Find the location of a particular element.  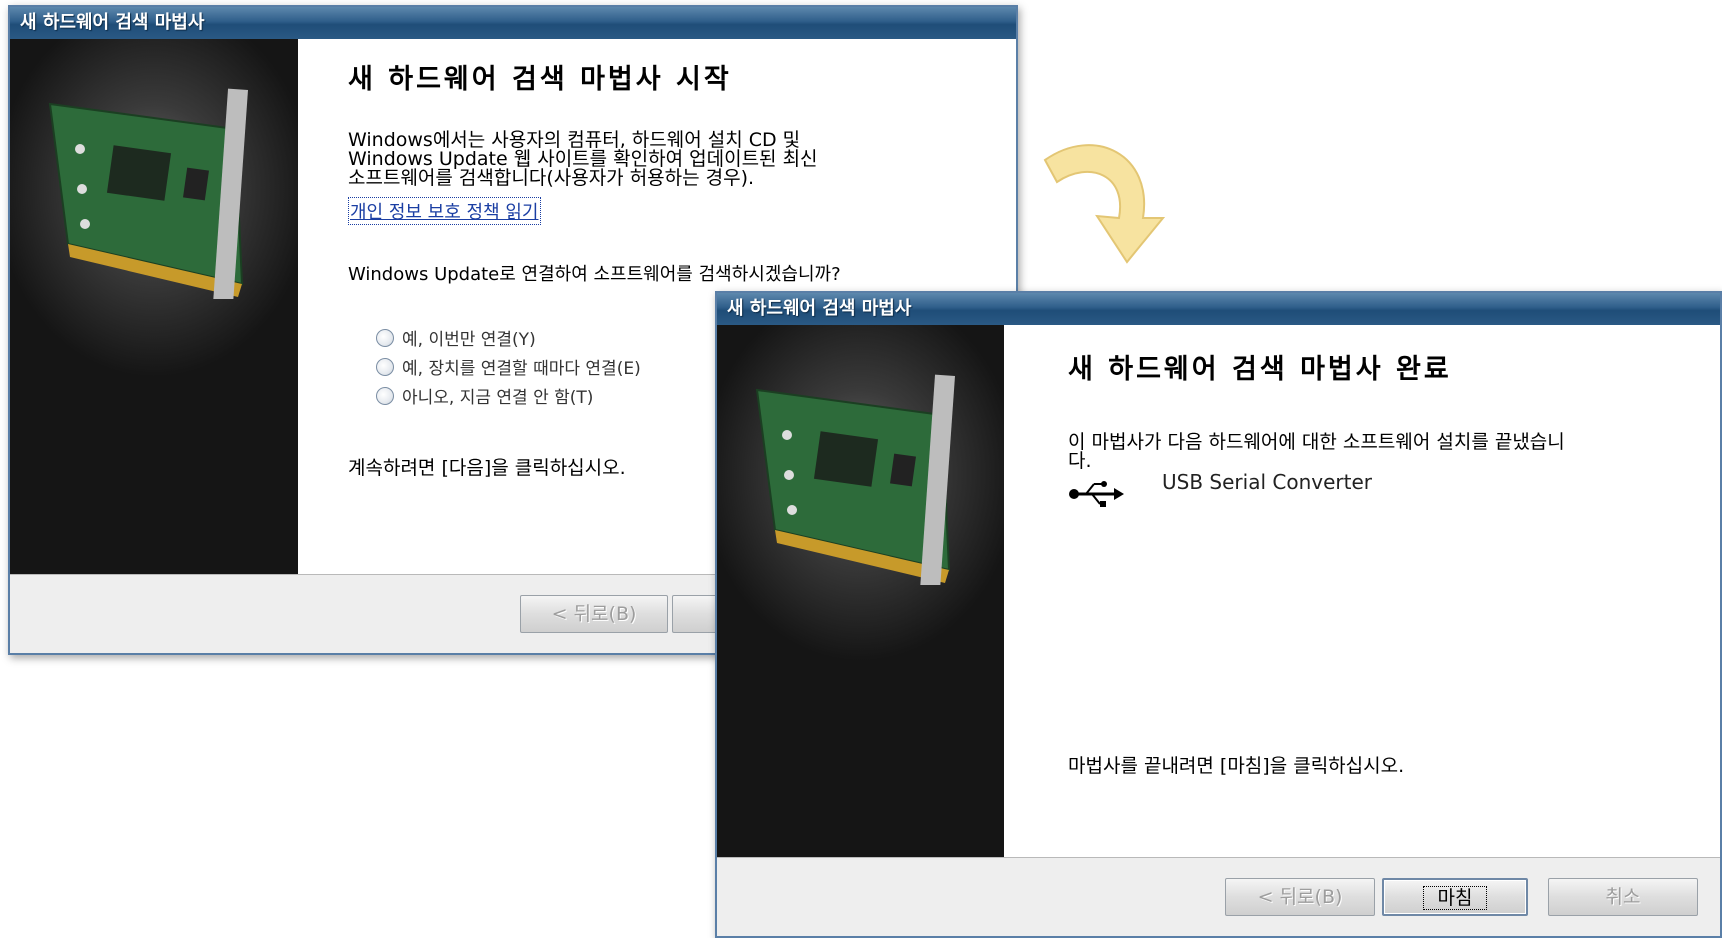

finish-button: 마침 is located at coordinates (1455, 897).